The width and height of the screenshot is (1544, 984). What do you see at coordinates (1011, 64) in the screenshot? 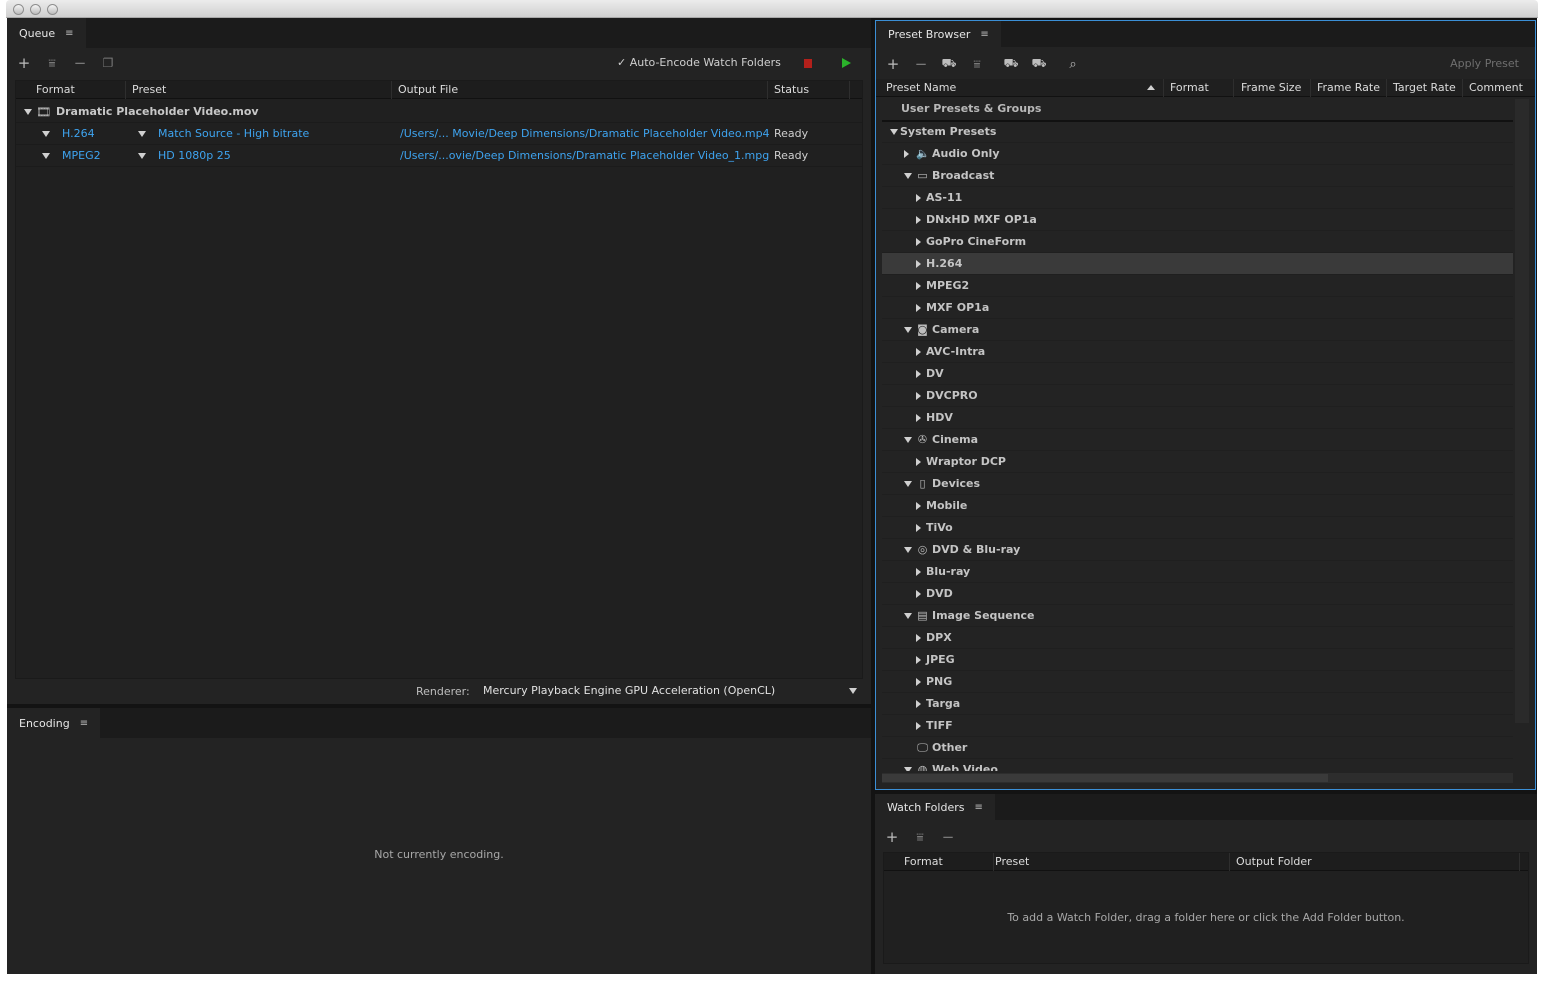
I see `import-preset-icon: ⛟` at bounding box center [1011, 64].